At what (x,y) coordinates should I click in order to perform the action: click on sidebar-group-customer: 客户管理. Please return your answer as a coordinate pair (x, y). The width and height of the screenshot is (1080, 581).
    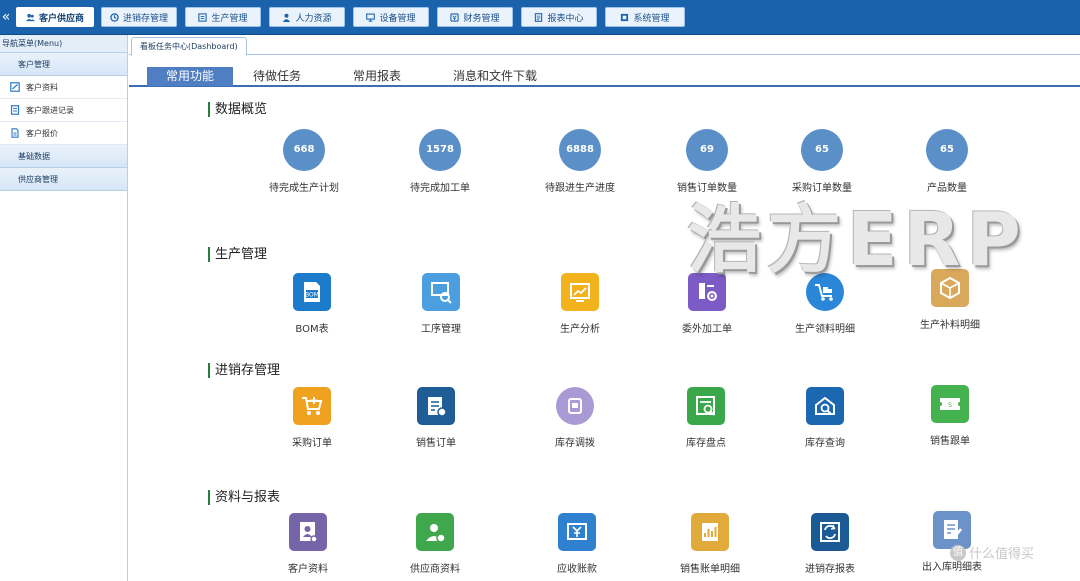
    Looking at the image, I should click on (63, 64).